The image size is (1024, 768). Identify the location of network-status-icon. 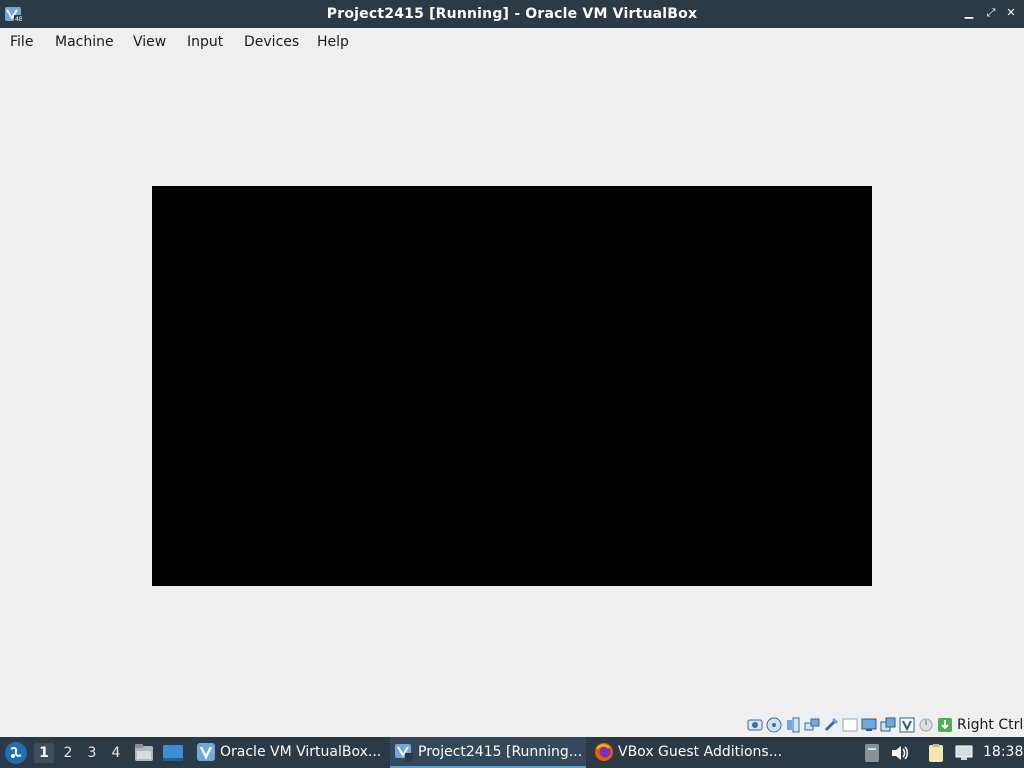
(964, 753).